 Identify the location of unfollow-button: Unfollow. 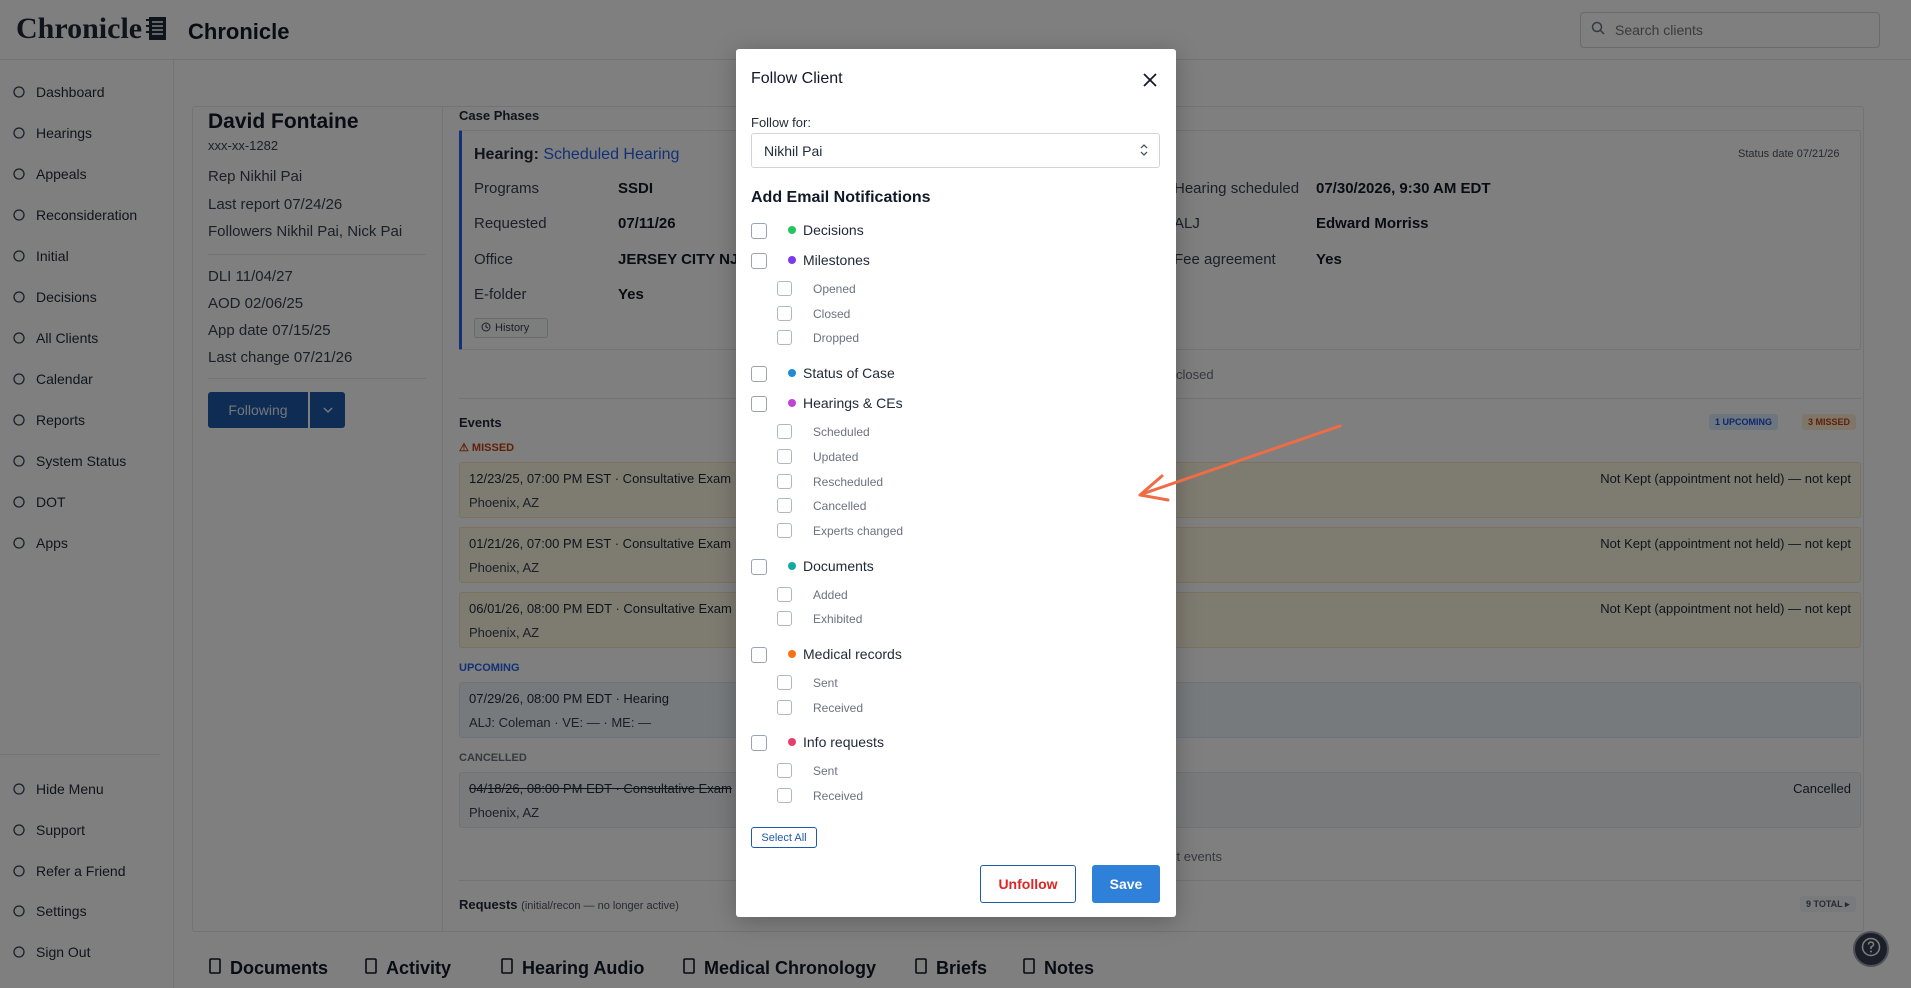
(1028, 884).